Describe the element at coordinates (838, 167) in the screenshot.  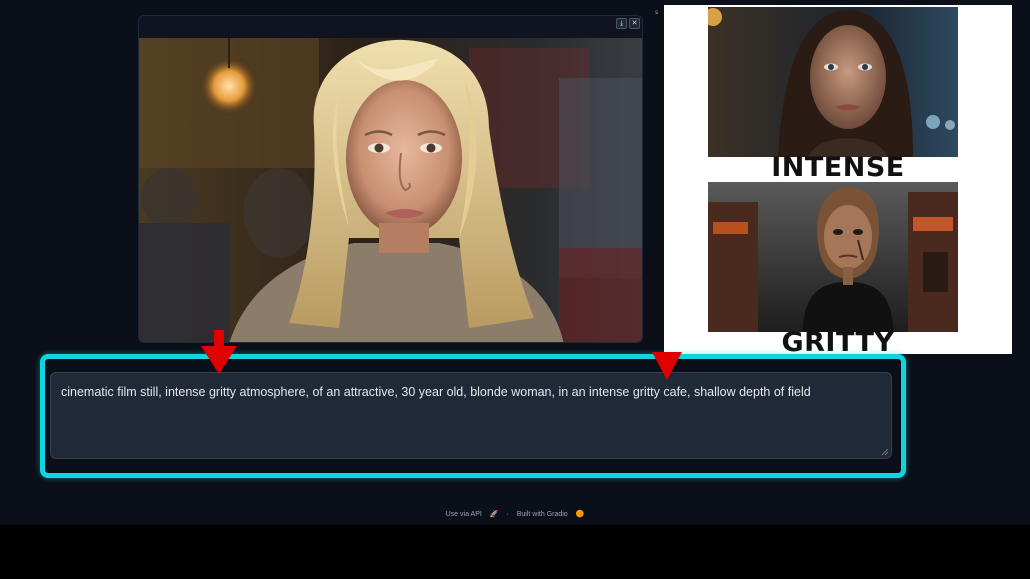
I see `intense-caption: INTENSE` at that location.